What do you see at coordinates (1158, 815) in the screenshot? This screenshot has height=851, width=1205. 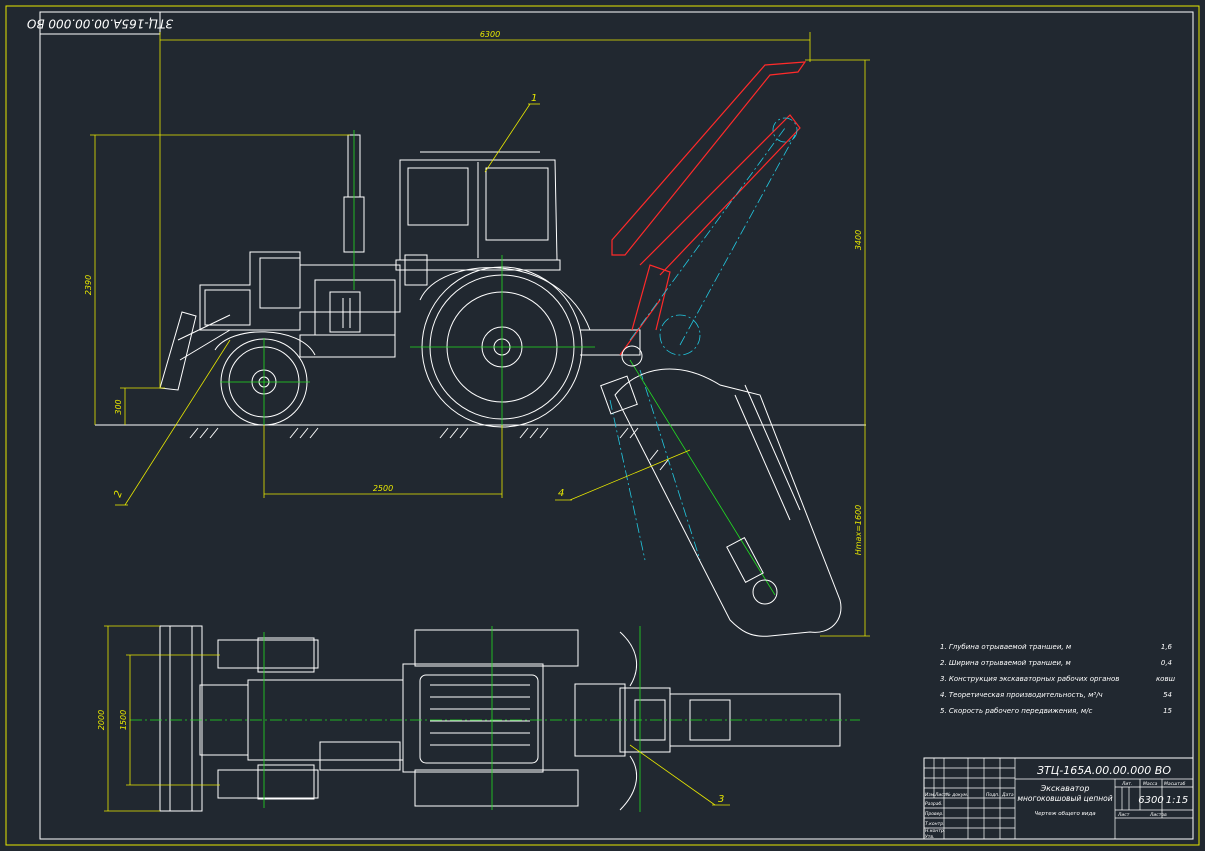 I see `sheets-label: Листов` at bounding box center [1158, 815].